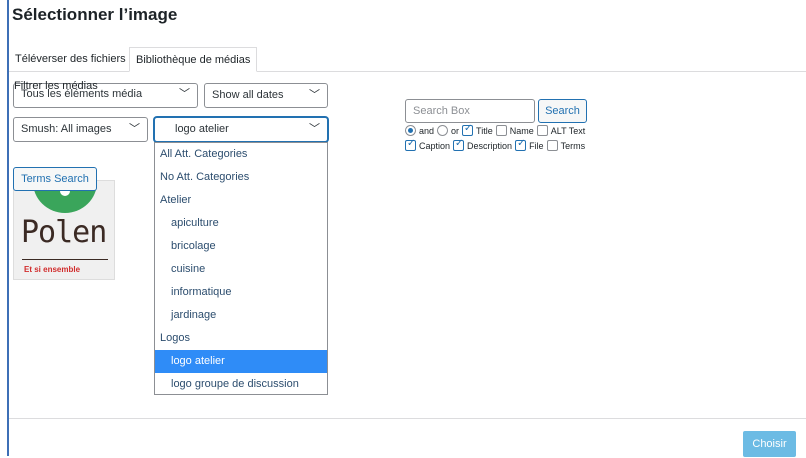  What do you see at coordinates (552, 145) in the screenshot?
I see `terms-checkbox` at bounding box center [552, 145].